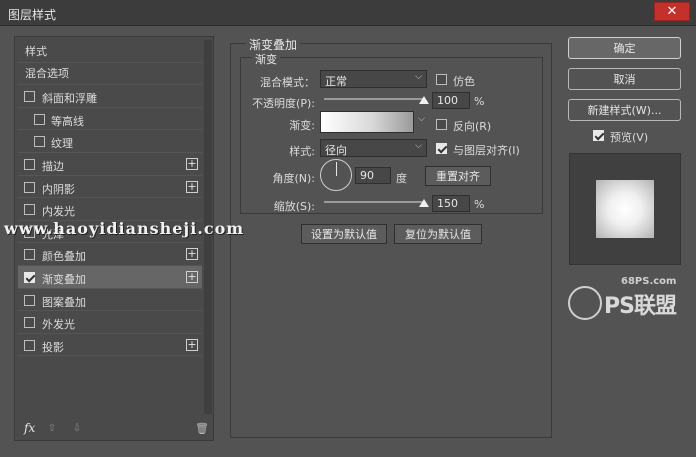 The height and width of the screenshot is (457, 696). What do you see at coordinates (401, 178) in the screenshot?
I see `angle-unit: 度` at bounding box center [401, 178].